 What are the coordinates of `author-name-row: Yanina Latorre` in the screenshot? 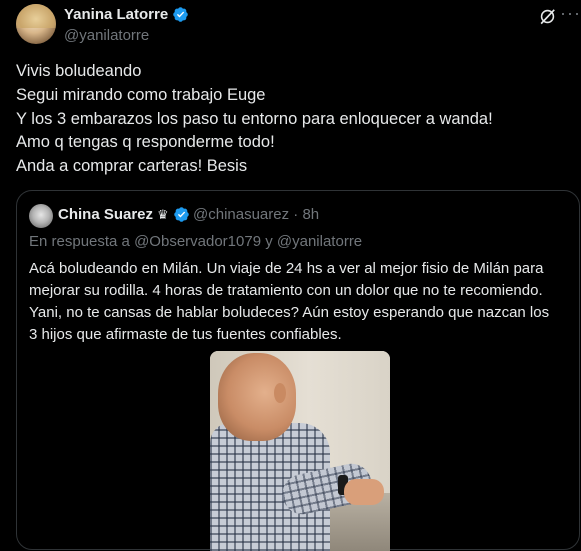 It's located at (126, 14).